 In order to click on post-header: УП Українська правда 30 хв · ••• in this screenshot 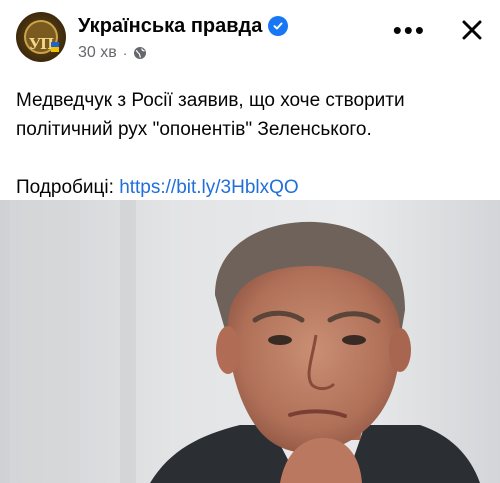, I will do `click(250, 38)`.